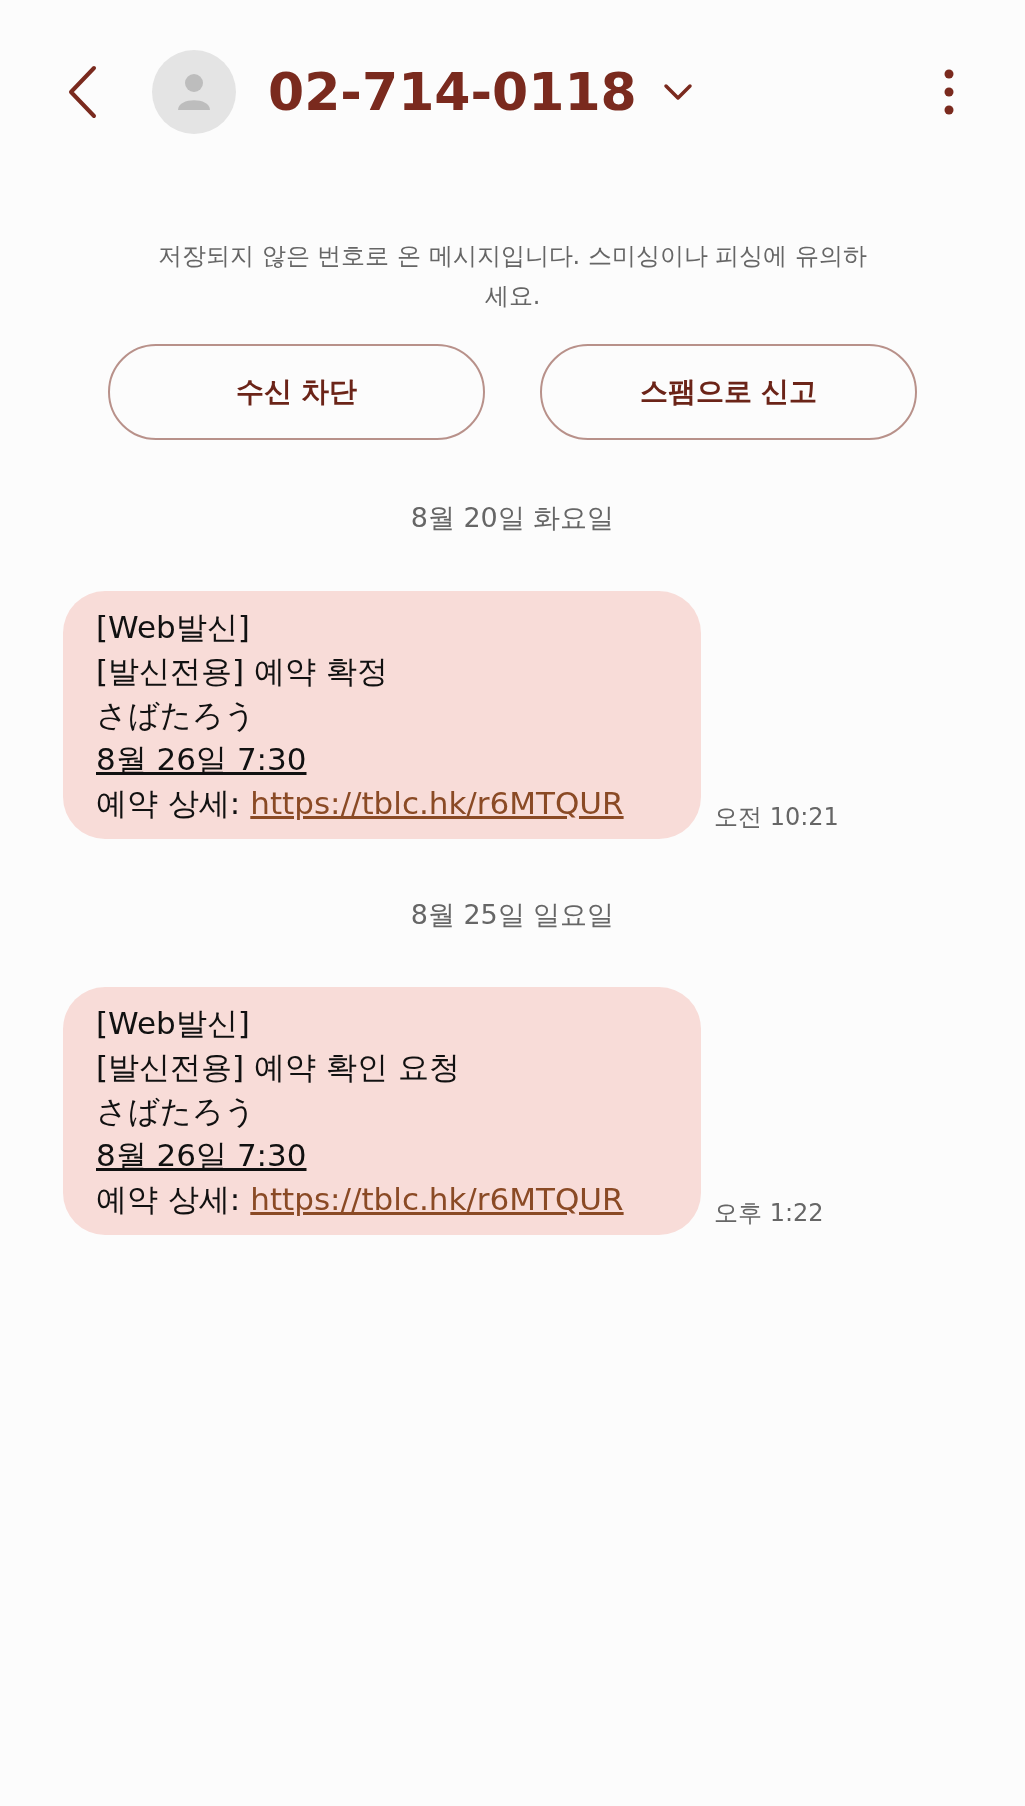  What do you see at coordinates (728, 392) in the screenshot?
I see `action-button: 스팸으로 신고` at bounding box center [728, 392].